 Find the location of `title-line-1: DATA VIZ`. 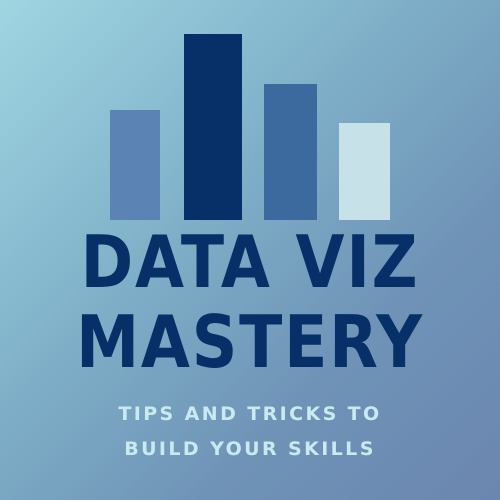

title-line-1: DATA VIZ is located at coordinates (250, 262).